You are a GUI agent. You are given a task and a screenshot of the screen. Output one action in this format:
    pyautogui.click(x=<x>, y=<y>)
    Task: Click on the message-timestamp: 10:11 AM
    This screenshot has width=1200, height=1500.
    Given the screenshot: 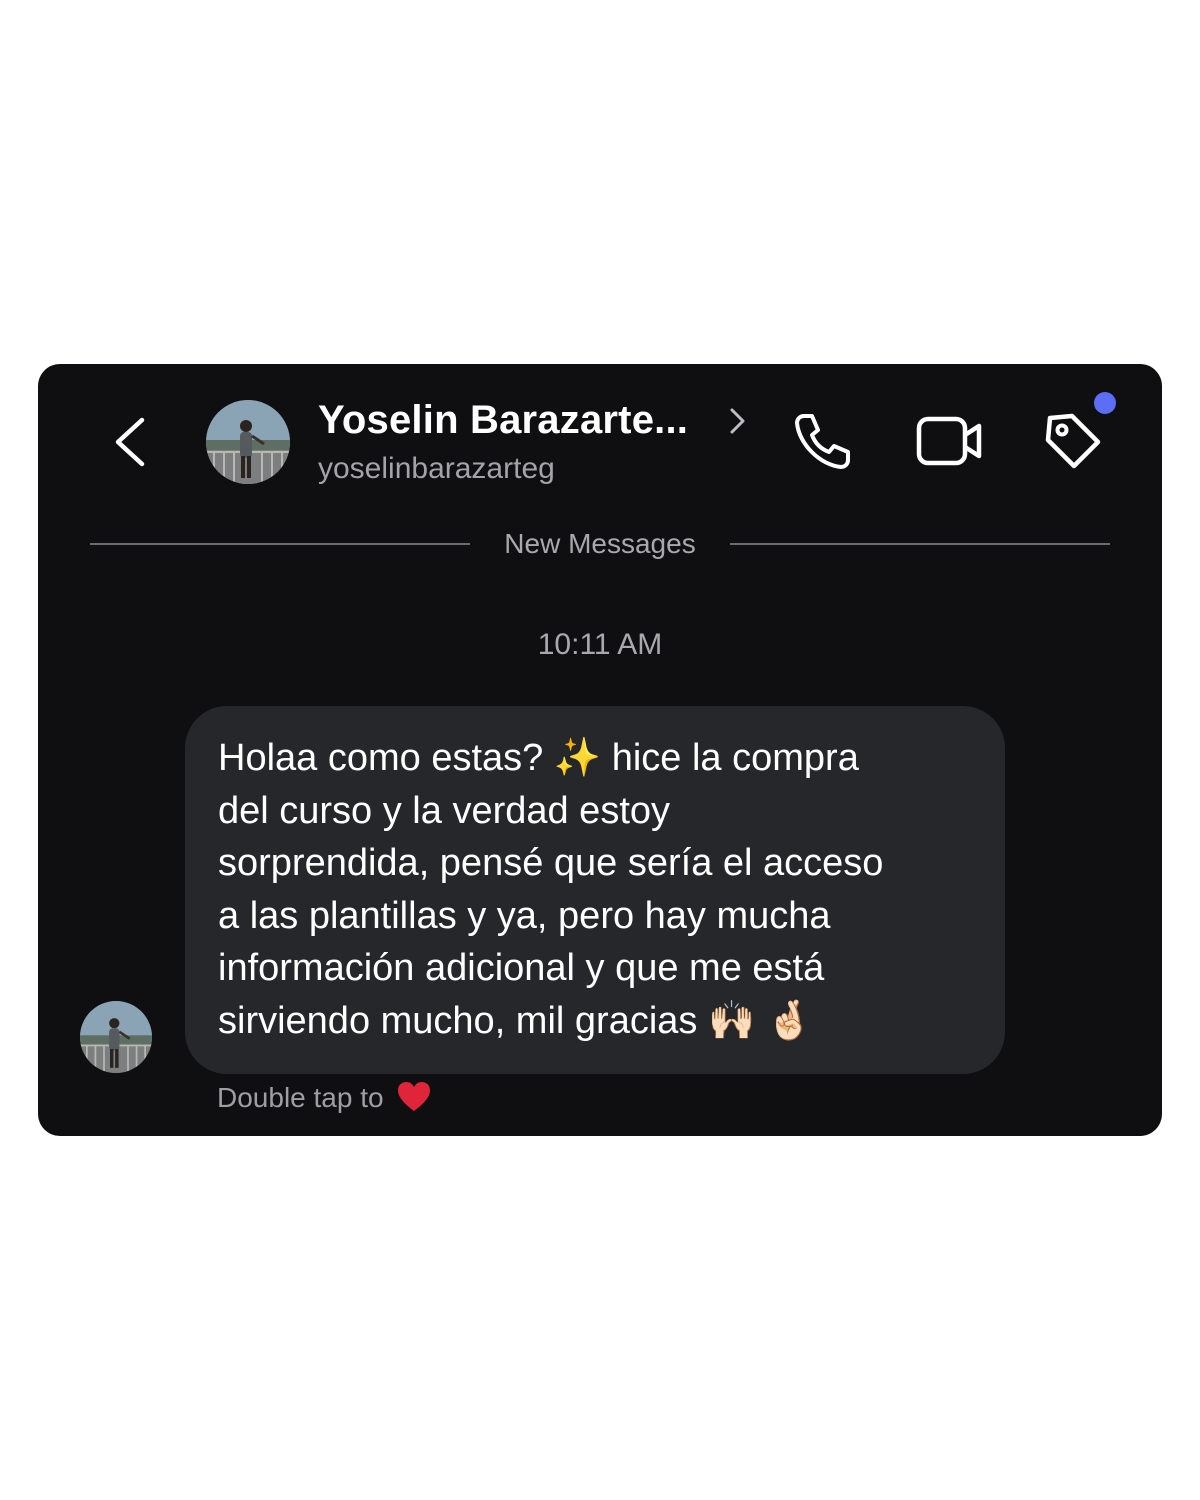 What is the action you would take?
    pyautogui.click(x=600, y=644)
    